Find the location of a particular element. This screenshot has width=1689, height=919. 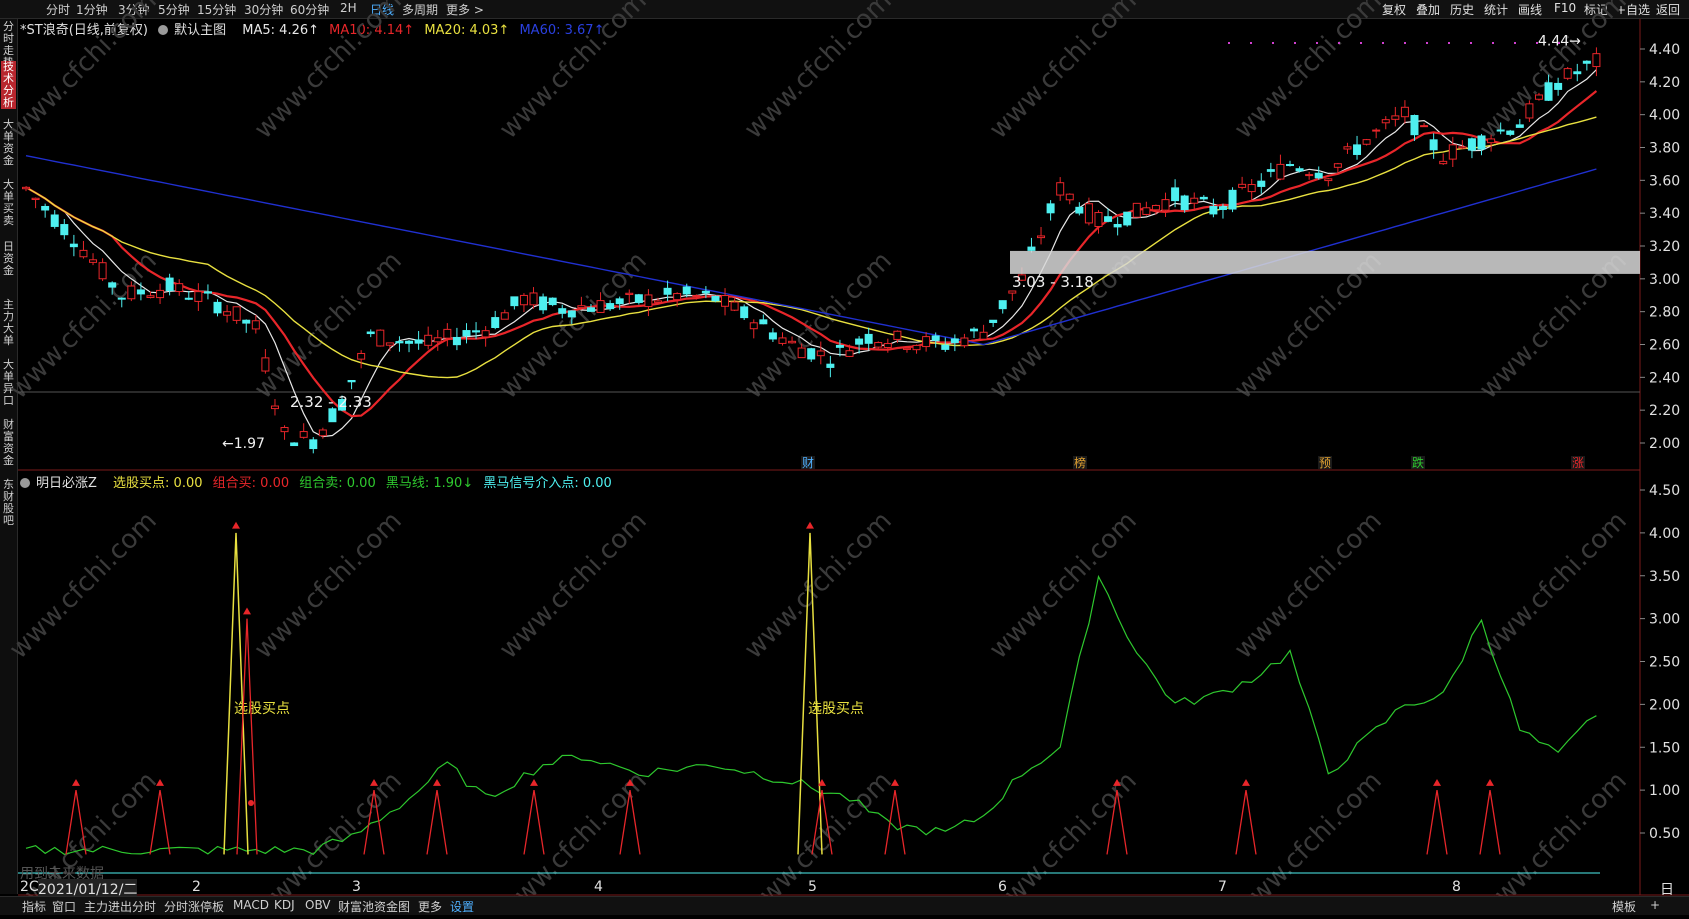

price-tick-label: 4.40 is located at coordinates (1664, 50).